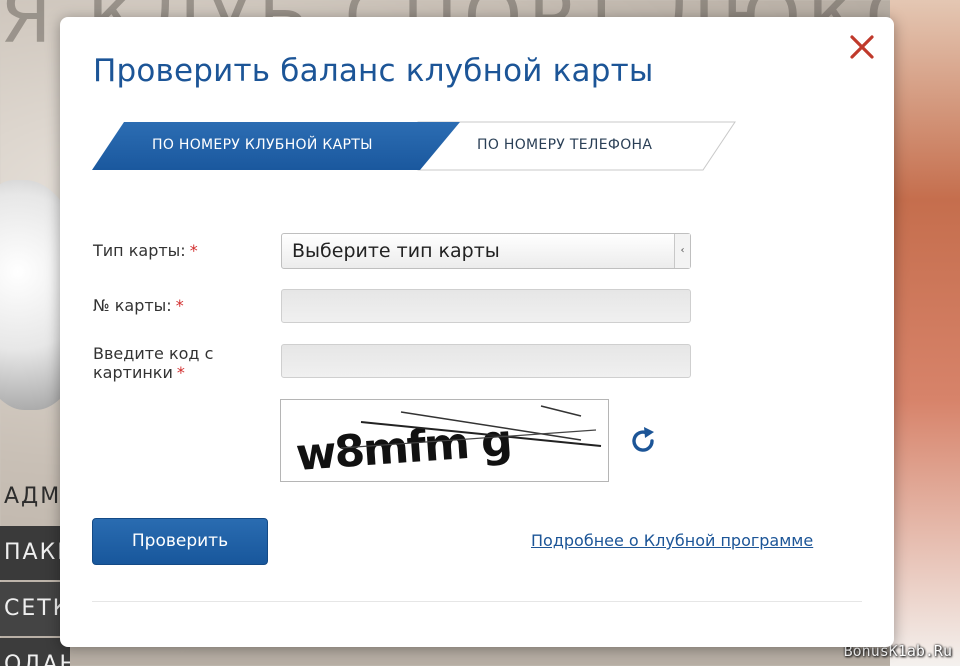  I want to click on captcha-label-line2: картинки, so click(133, 372).